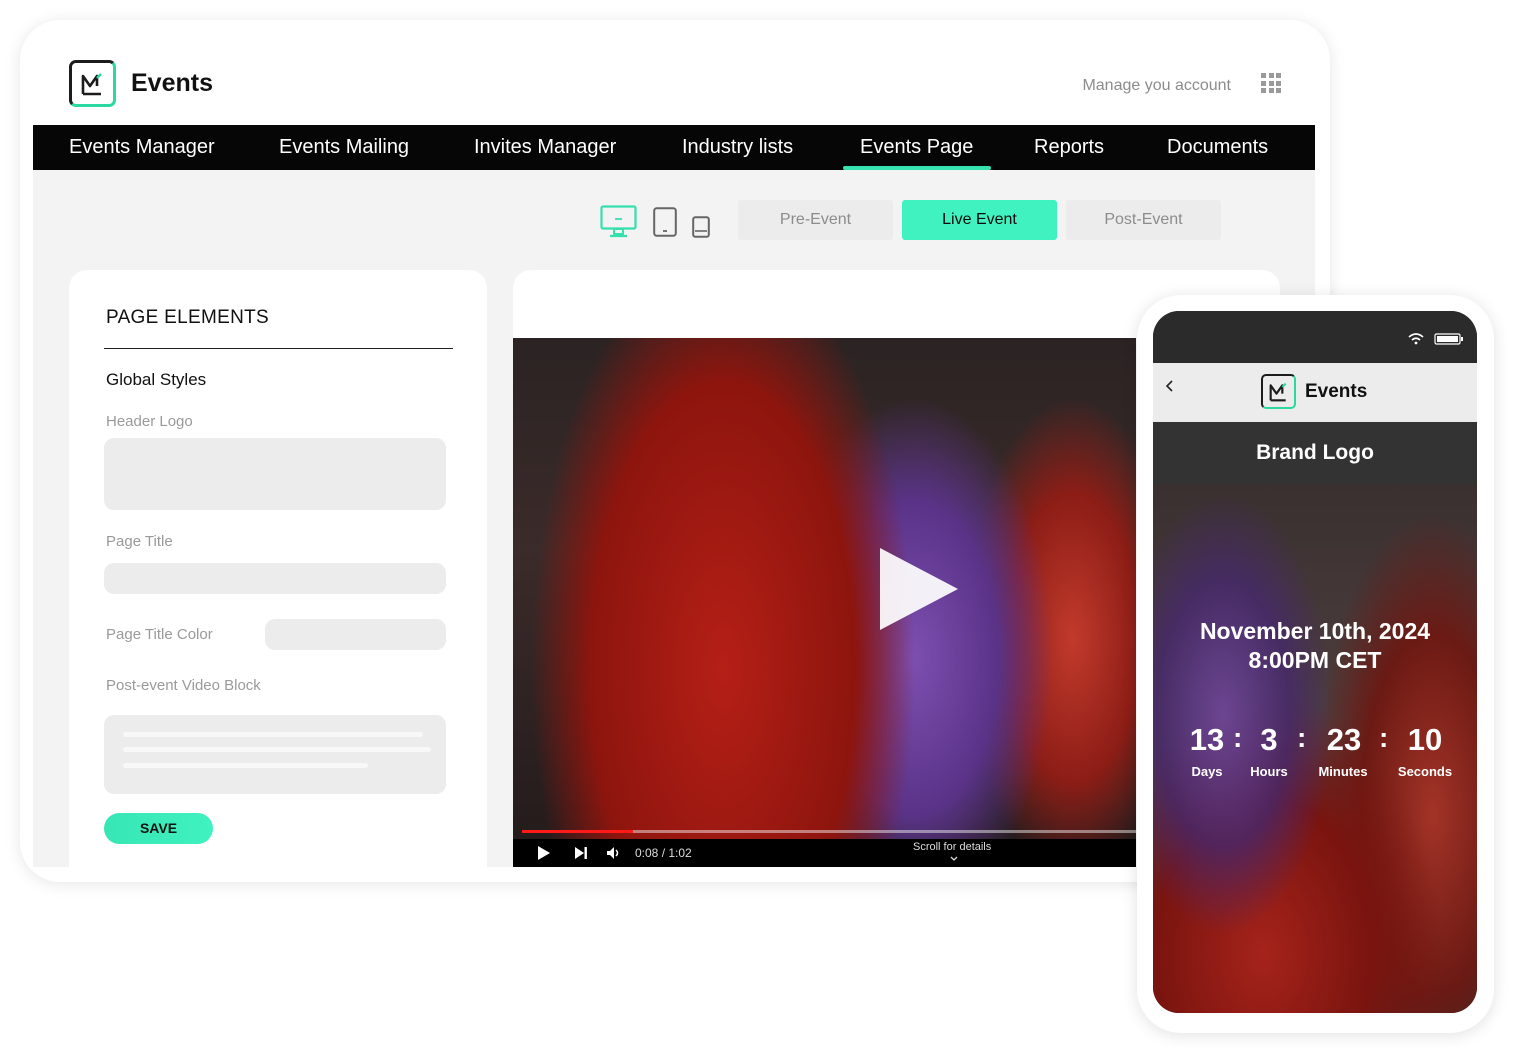 Image resolution: width=1528 pixels, height=1064 pixels. Describe the element at coordinates (278, 348) in the screenshot. I see `panel-divider` at that location.